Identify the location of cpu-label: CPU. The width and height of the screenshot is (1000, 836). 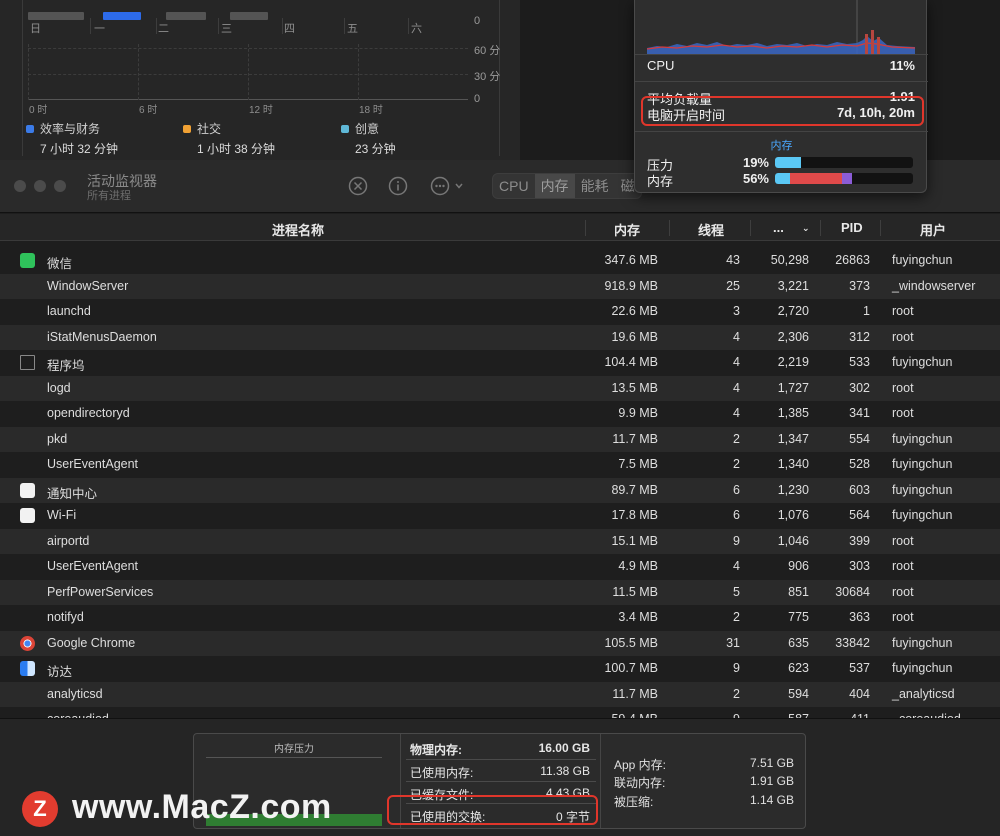
(661, 65).